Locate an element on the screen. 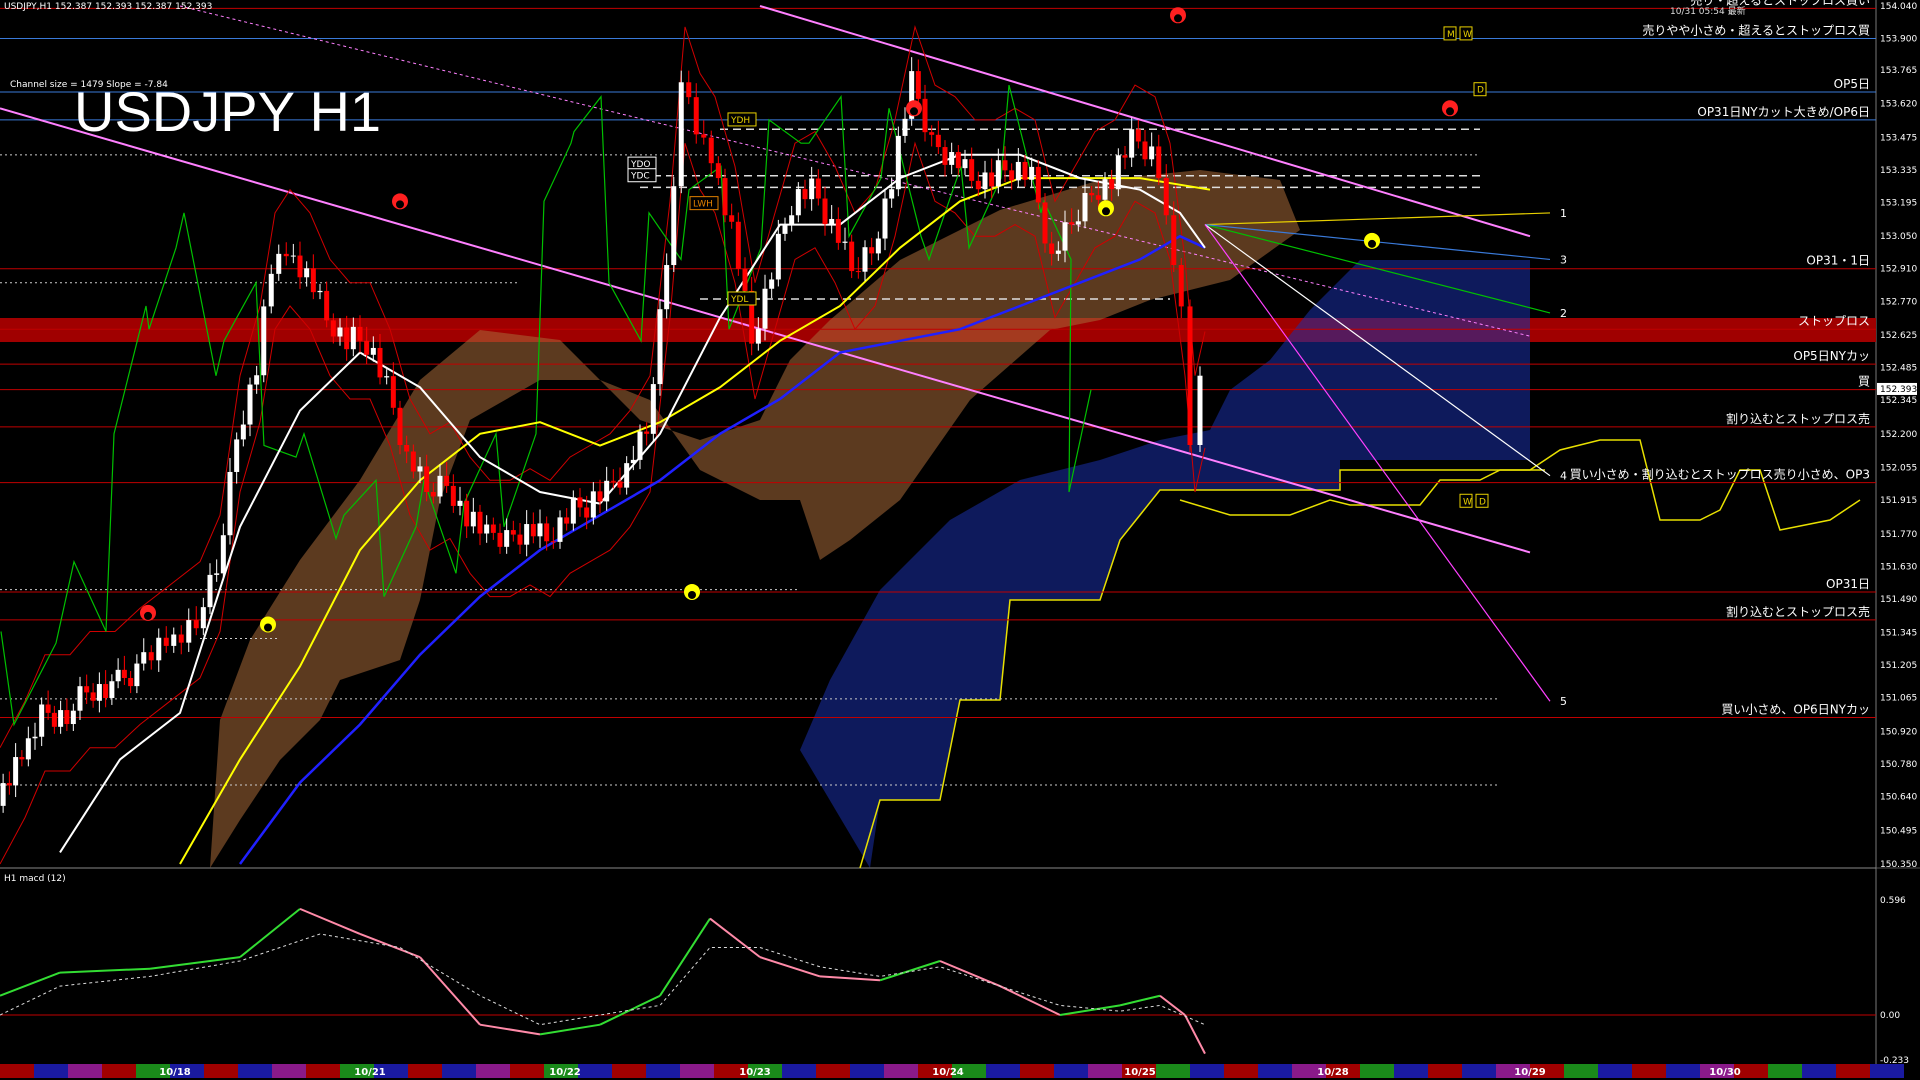  tag-label: YDL is located at coordinates (739, 300).